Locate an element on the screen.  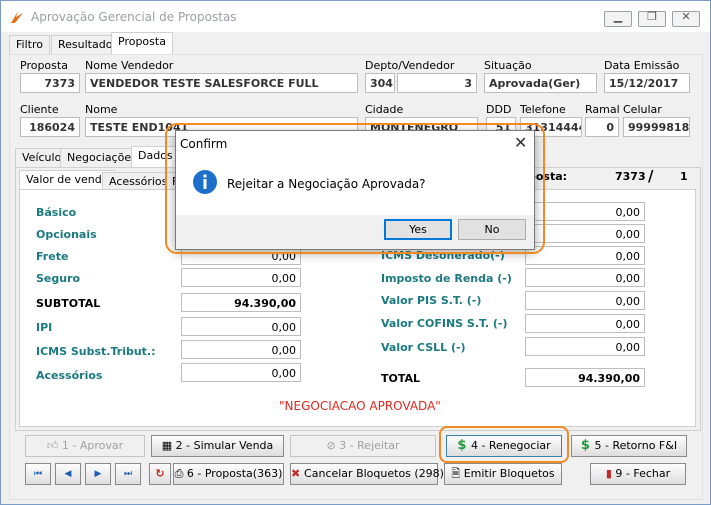
tab-valor-venda: Valor de venda is located at coordinates (67, 180).